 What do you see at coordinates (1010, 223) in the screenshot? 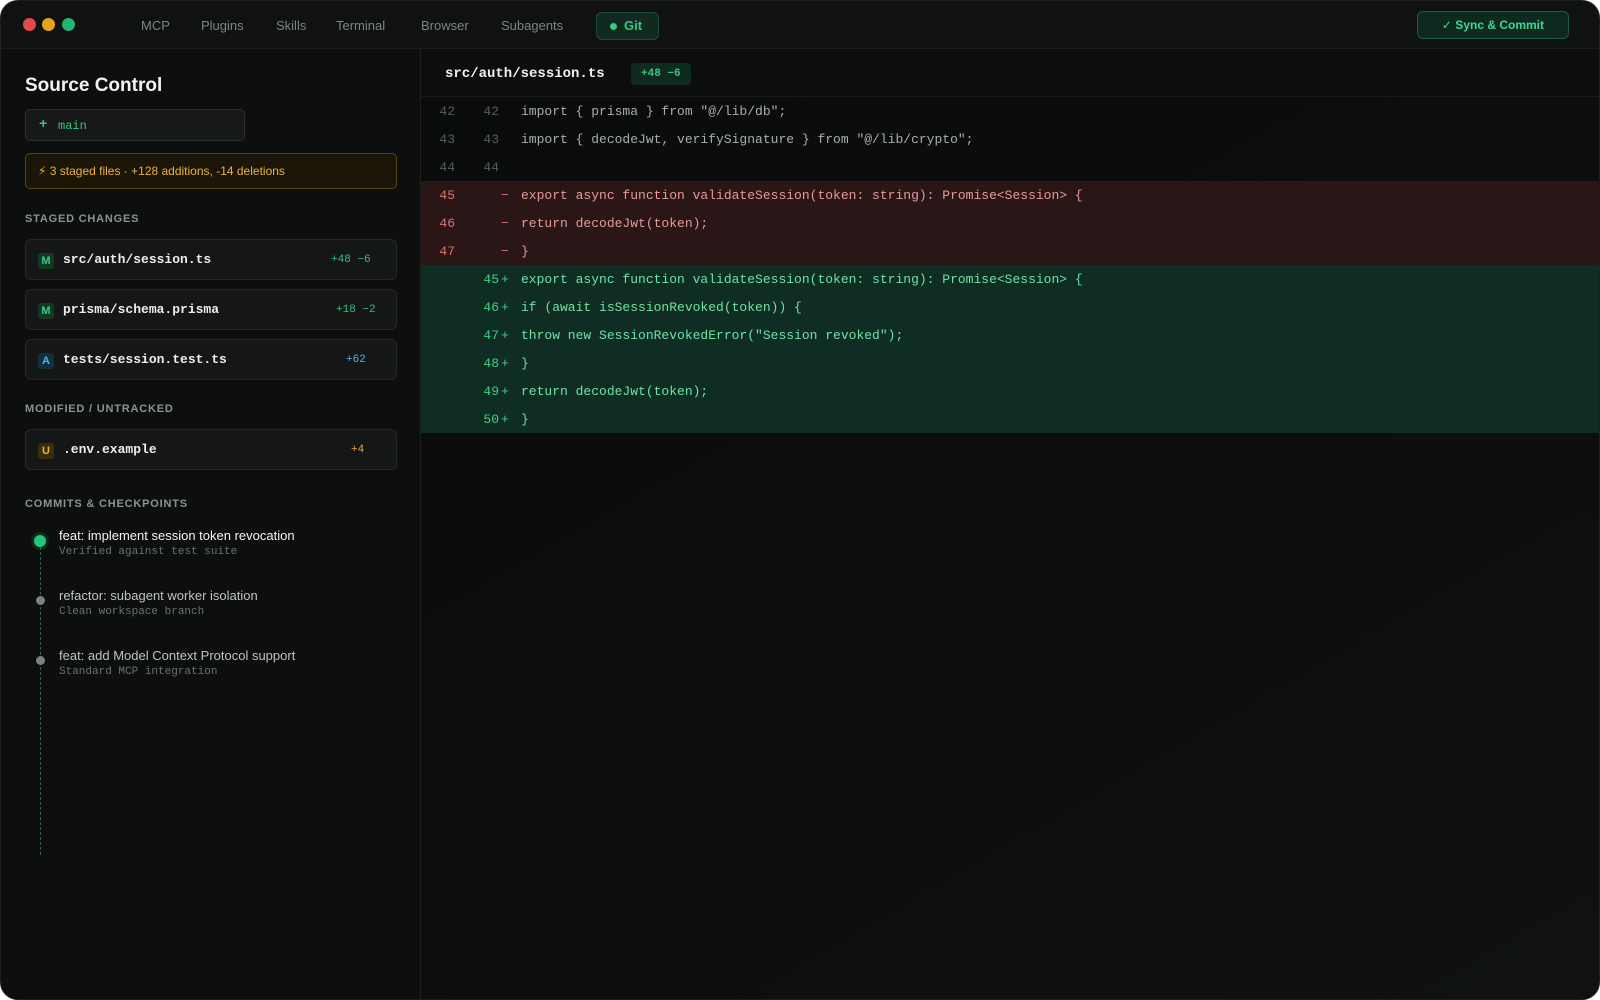
I see `diff-line-deleted: 46 − return decodeJwt(token);` at bounding box center [1010, 223].